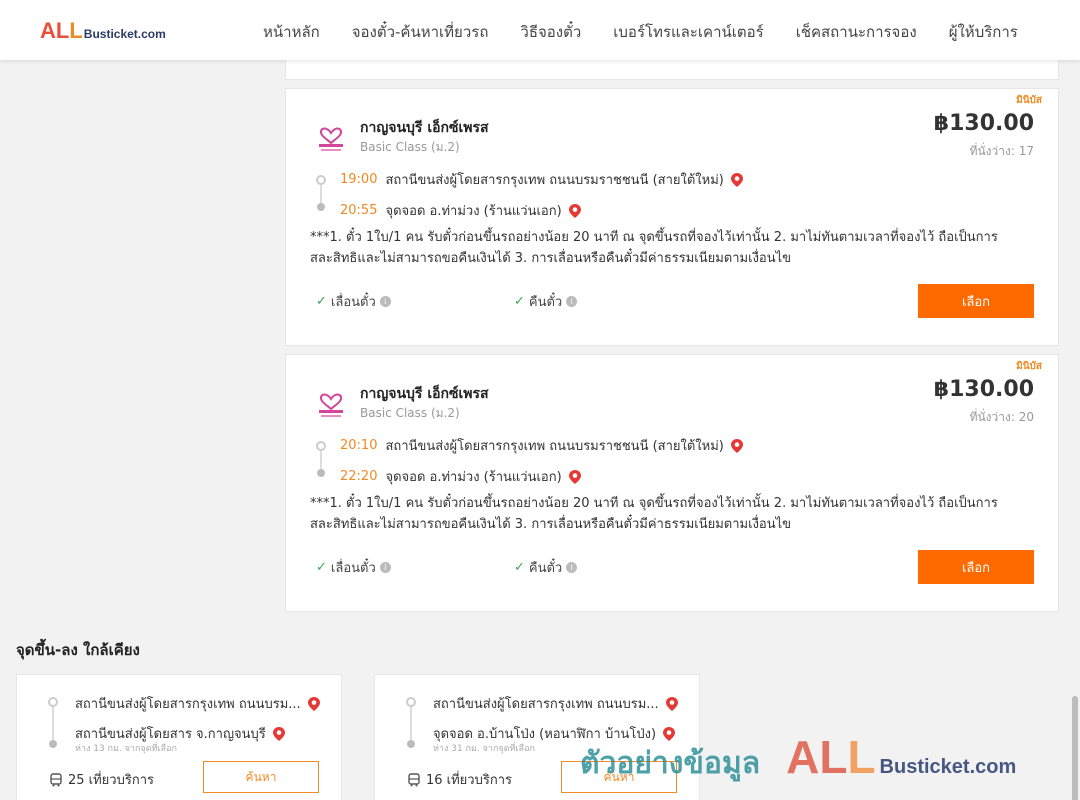 The height and width of the screenshot is (800, 1080). What do you see at coordinates (1001, 151) in the screenshot?
I see `seats-available: ที่นั่งว่าง: 17` at bounding box center [1001, 151].